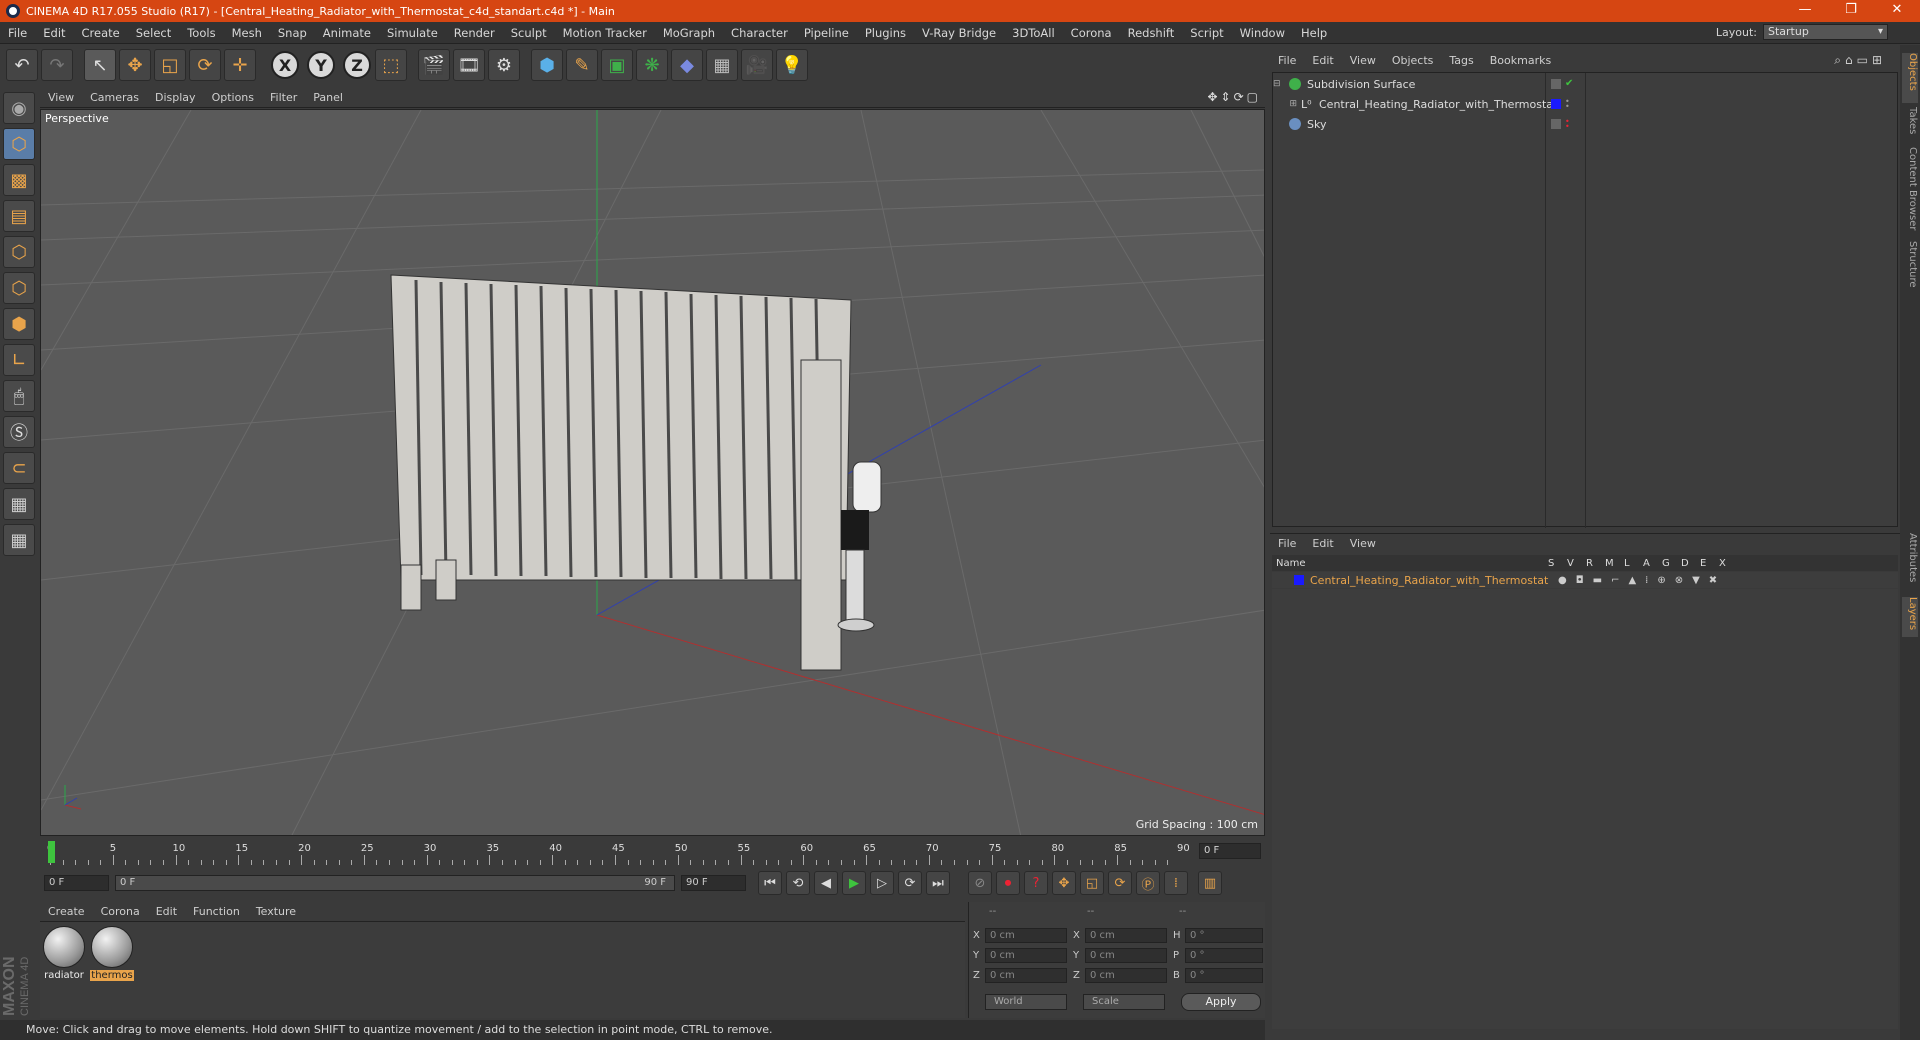  What do you see at coordinates (1586, 124) in the screenshot?
I see `object-row-sky: Sky • •` at bounding box center [1586, 124].